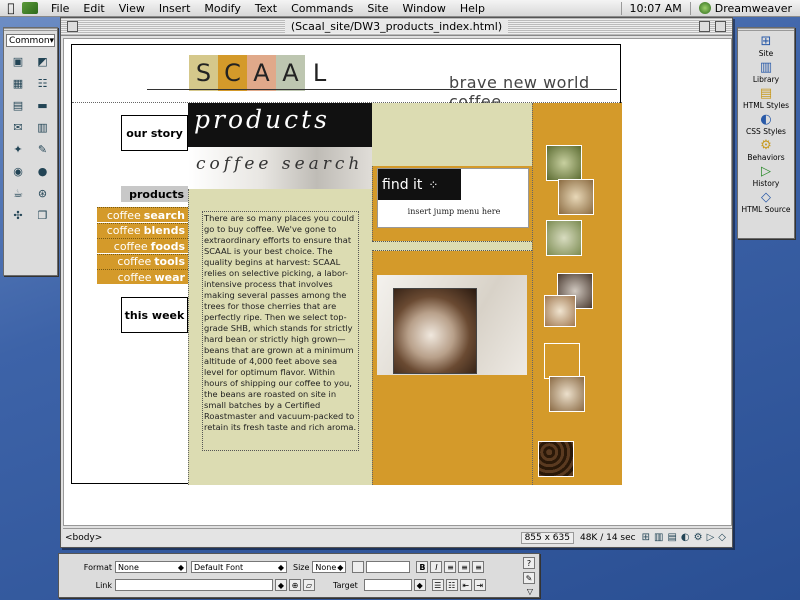  Describe the element at coordinates (685, 537) in the screenshot. I see `css-styles-icon: ◐` at that location.